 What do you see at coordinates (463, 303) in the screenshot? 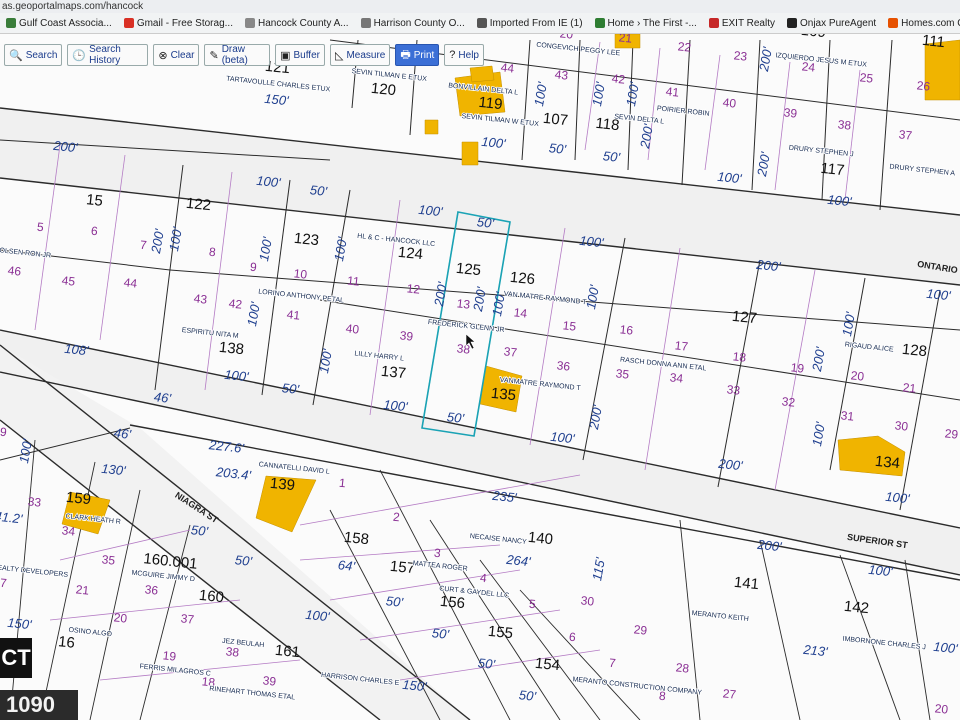
I see `lot-number: 13` at bounding box center [463, 303].